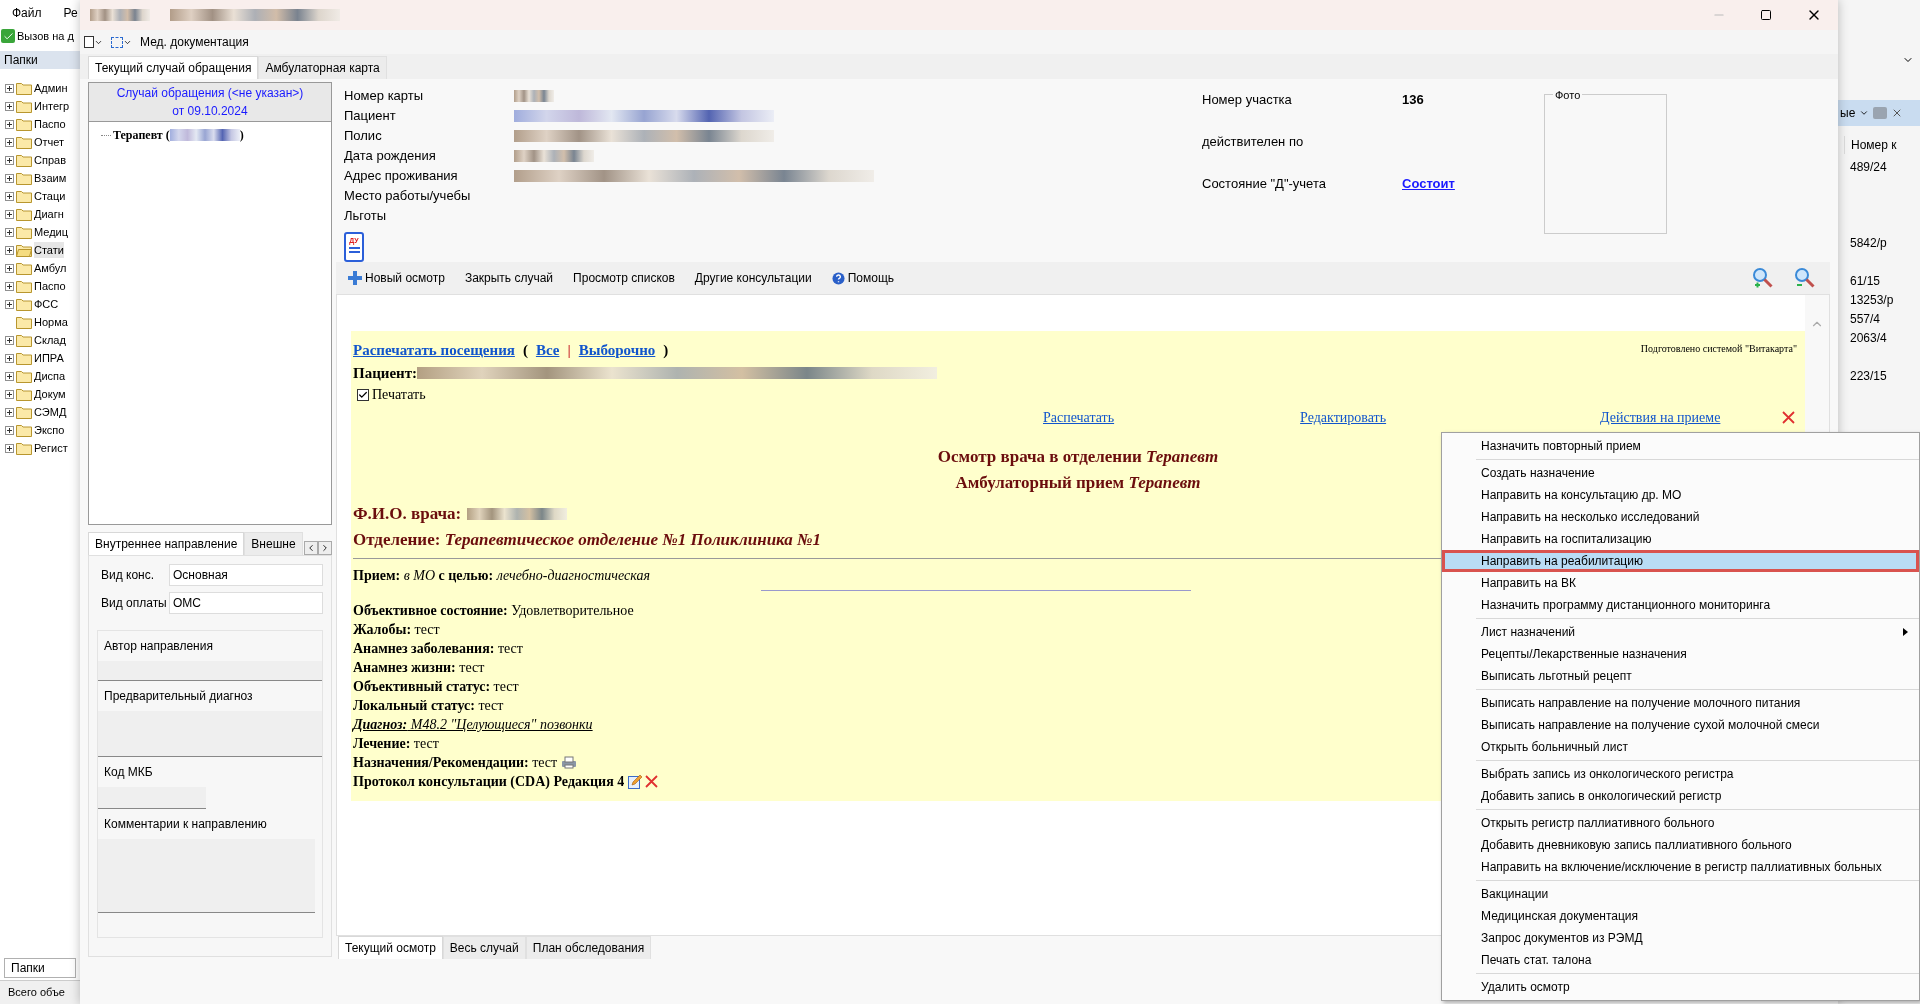  Describe the element at coordinates (50, 376) in the screenshot. I see `folder-item: Диспа` at that location.